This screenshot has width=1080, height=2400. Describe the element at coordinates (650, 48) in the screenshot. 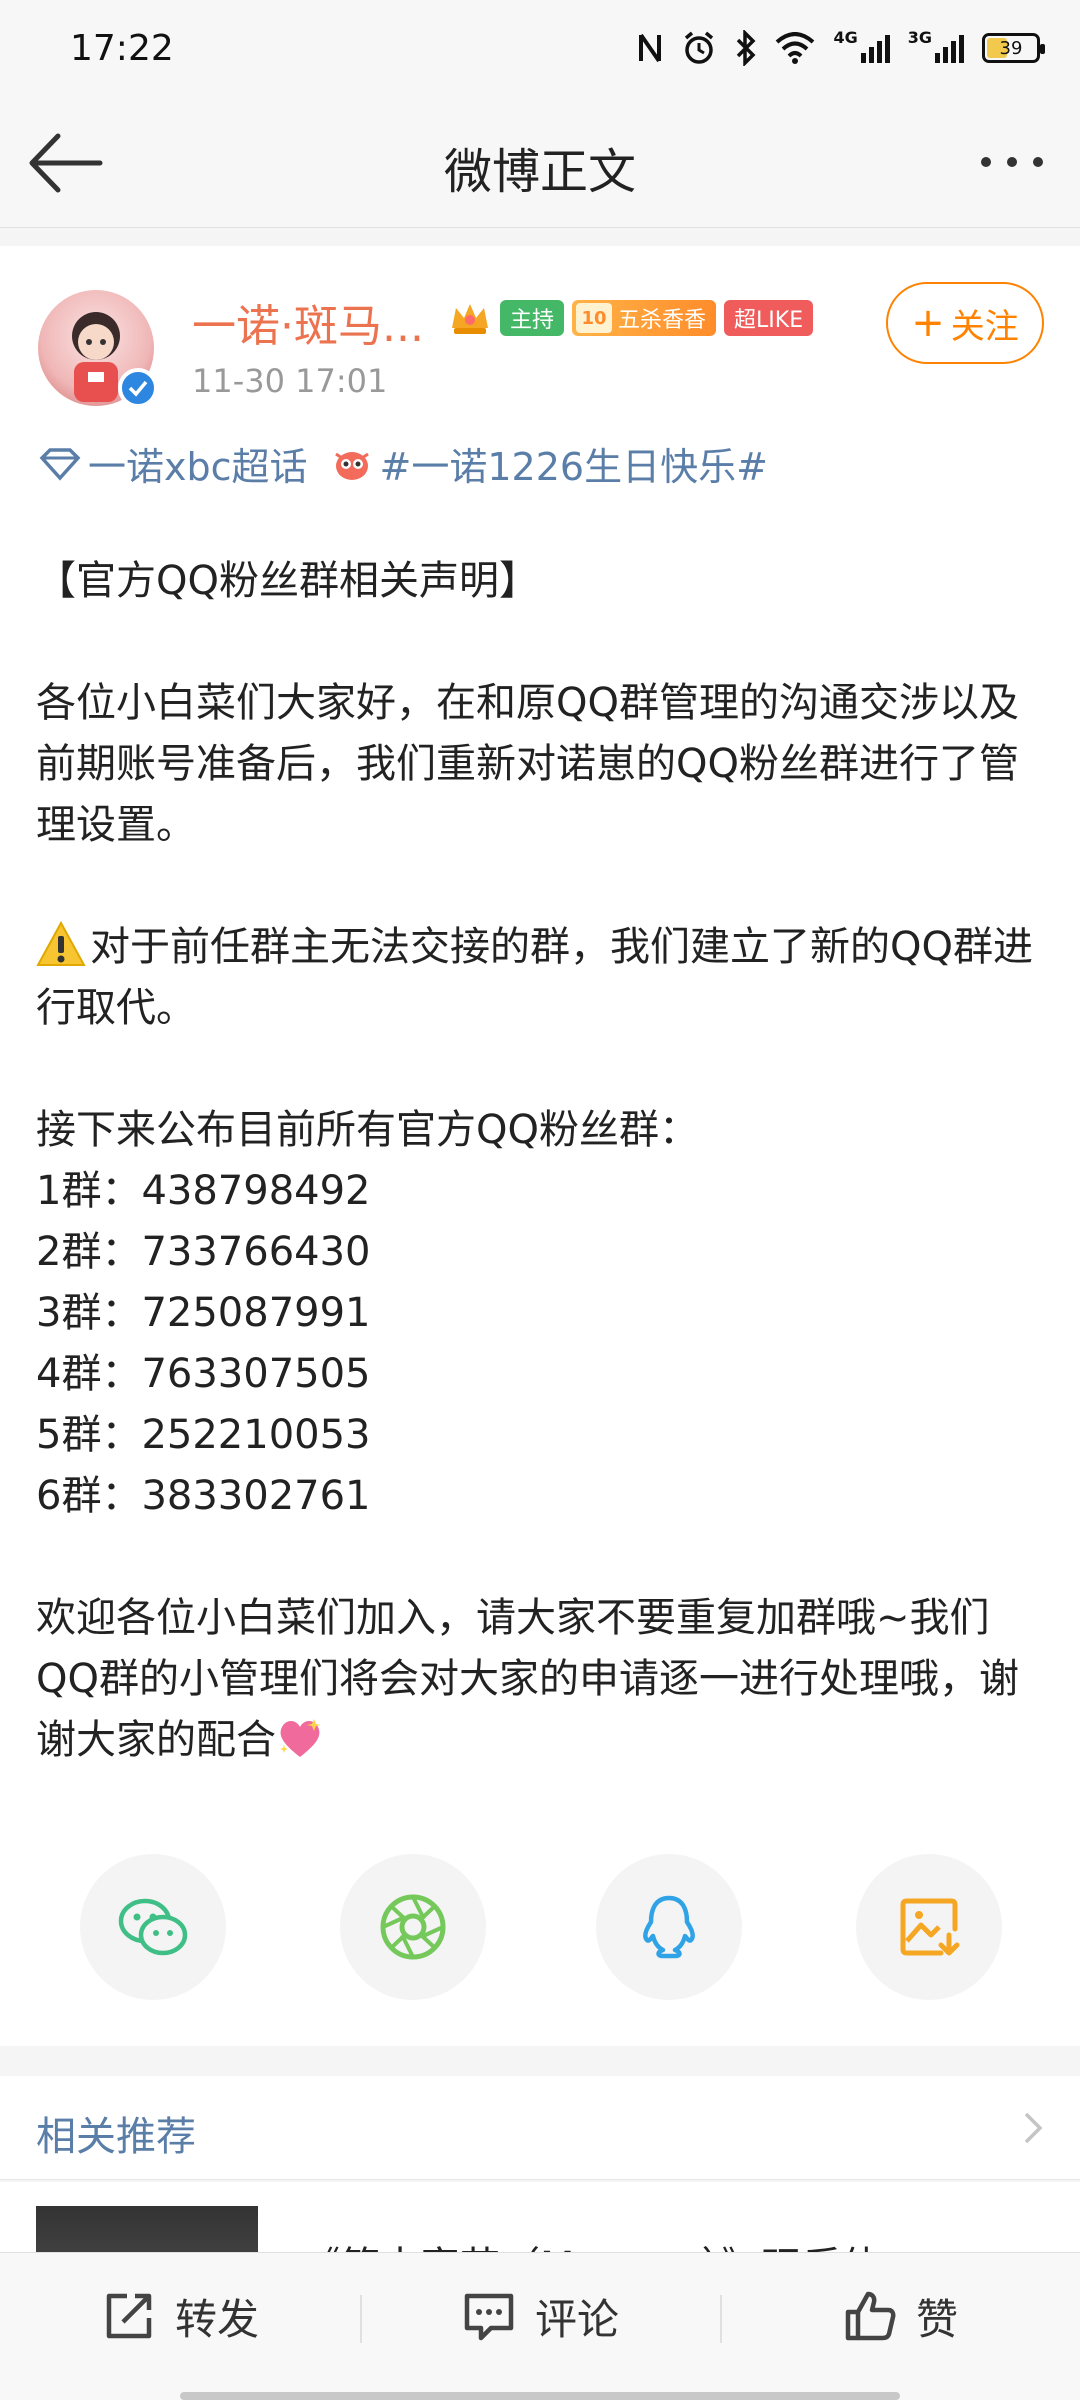

I see `nfc-icon` at that location.